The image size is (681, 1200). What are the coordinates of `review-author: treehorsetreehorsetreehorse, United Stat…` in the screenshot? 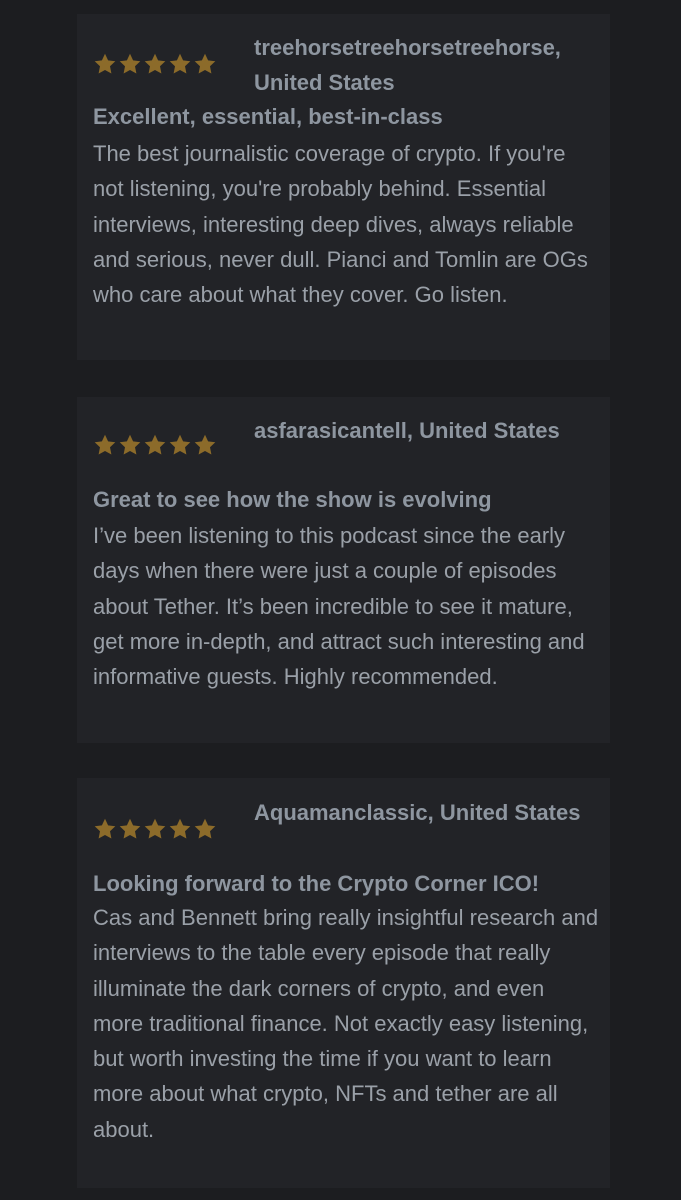 It's located at (407, 65).